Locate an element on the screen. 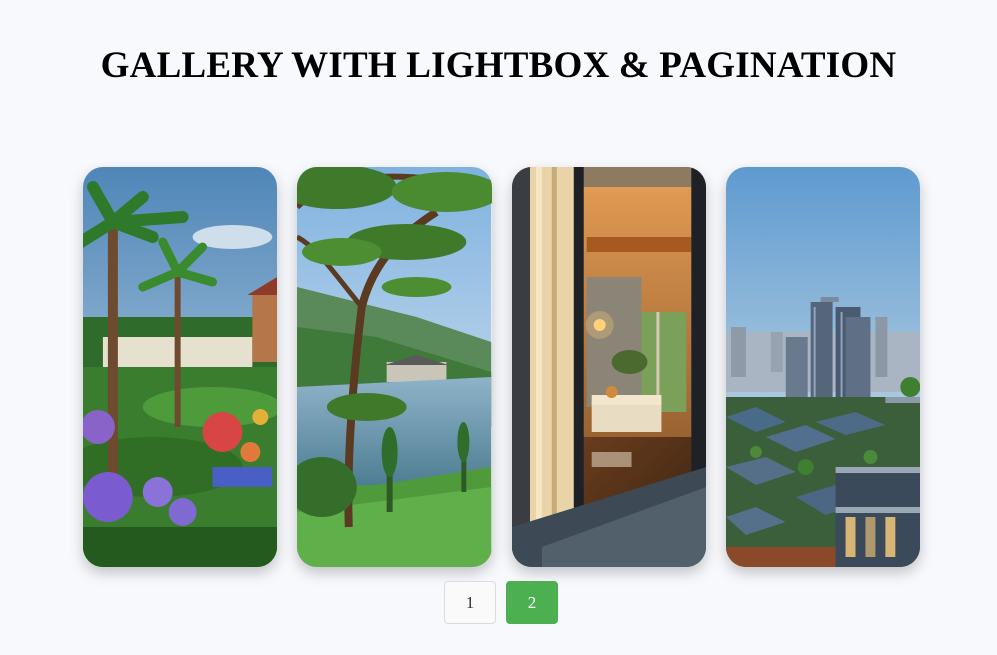 This screenshot has width=997, height=655. gallery-image-interior is located at coordinates (608, 367).